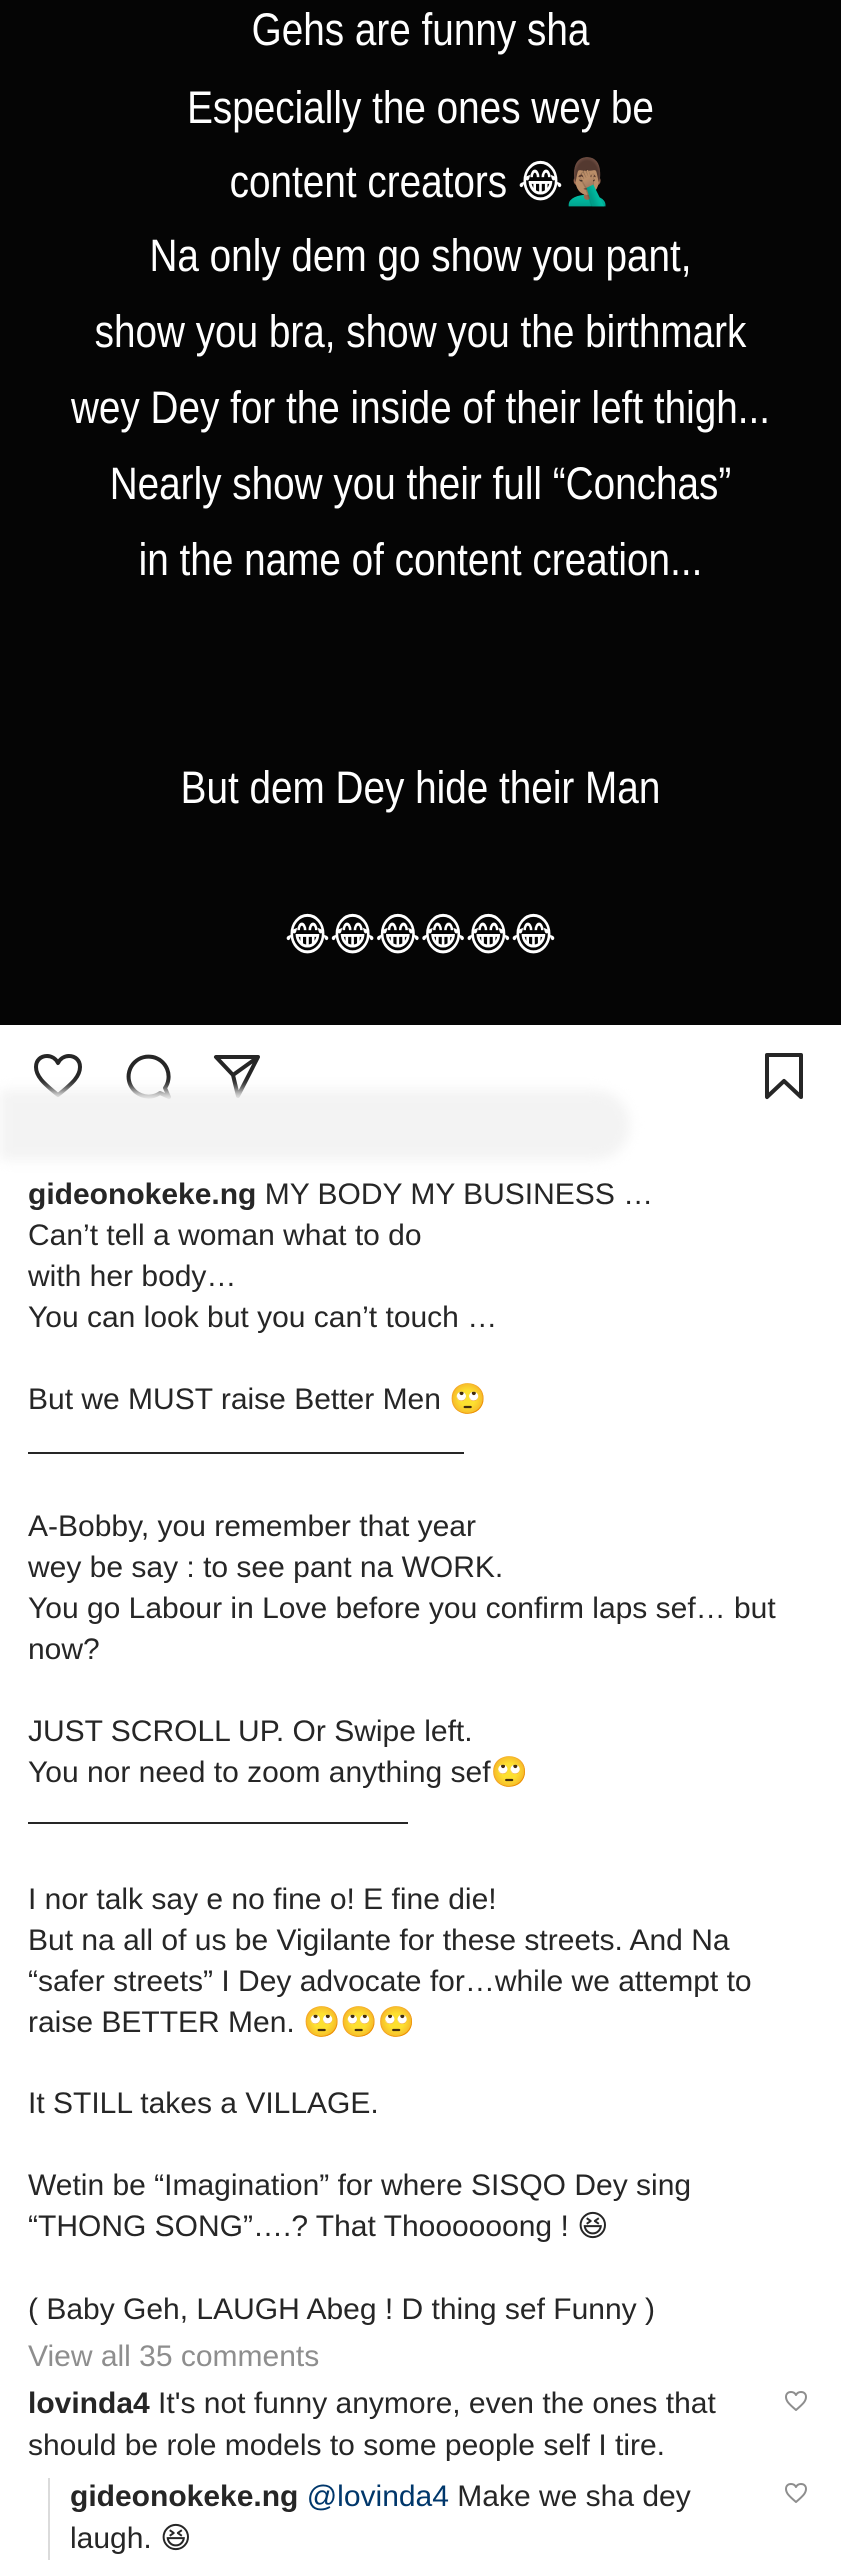 The image size is (841, 2560). Describe the element at coordinates (131, 2538) in the screenshot. I see `reply-text: laugh. 😆` at that location.